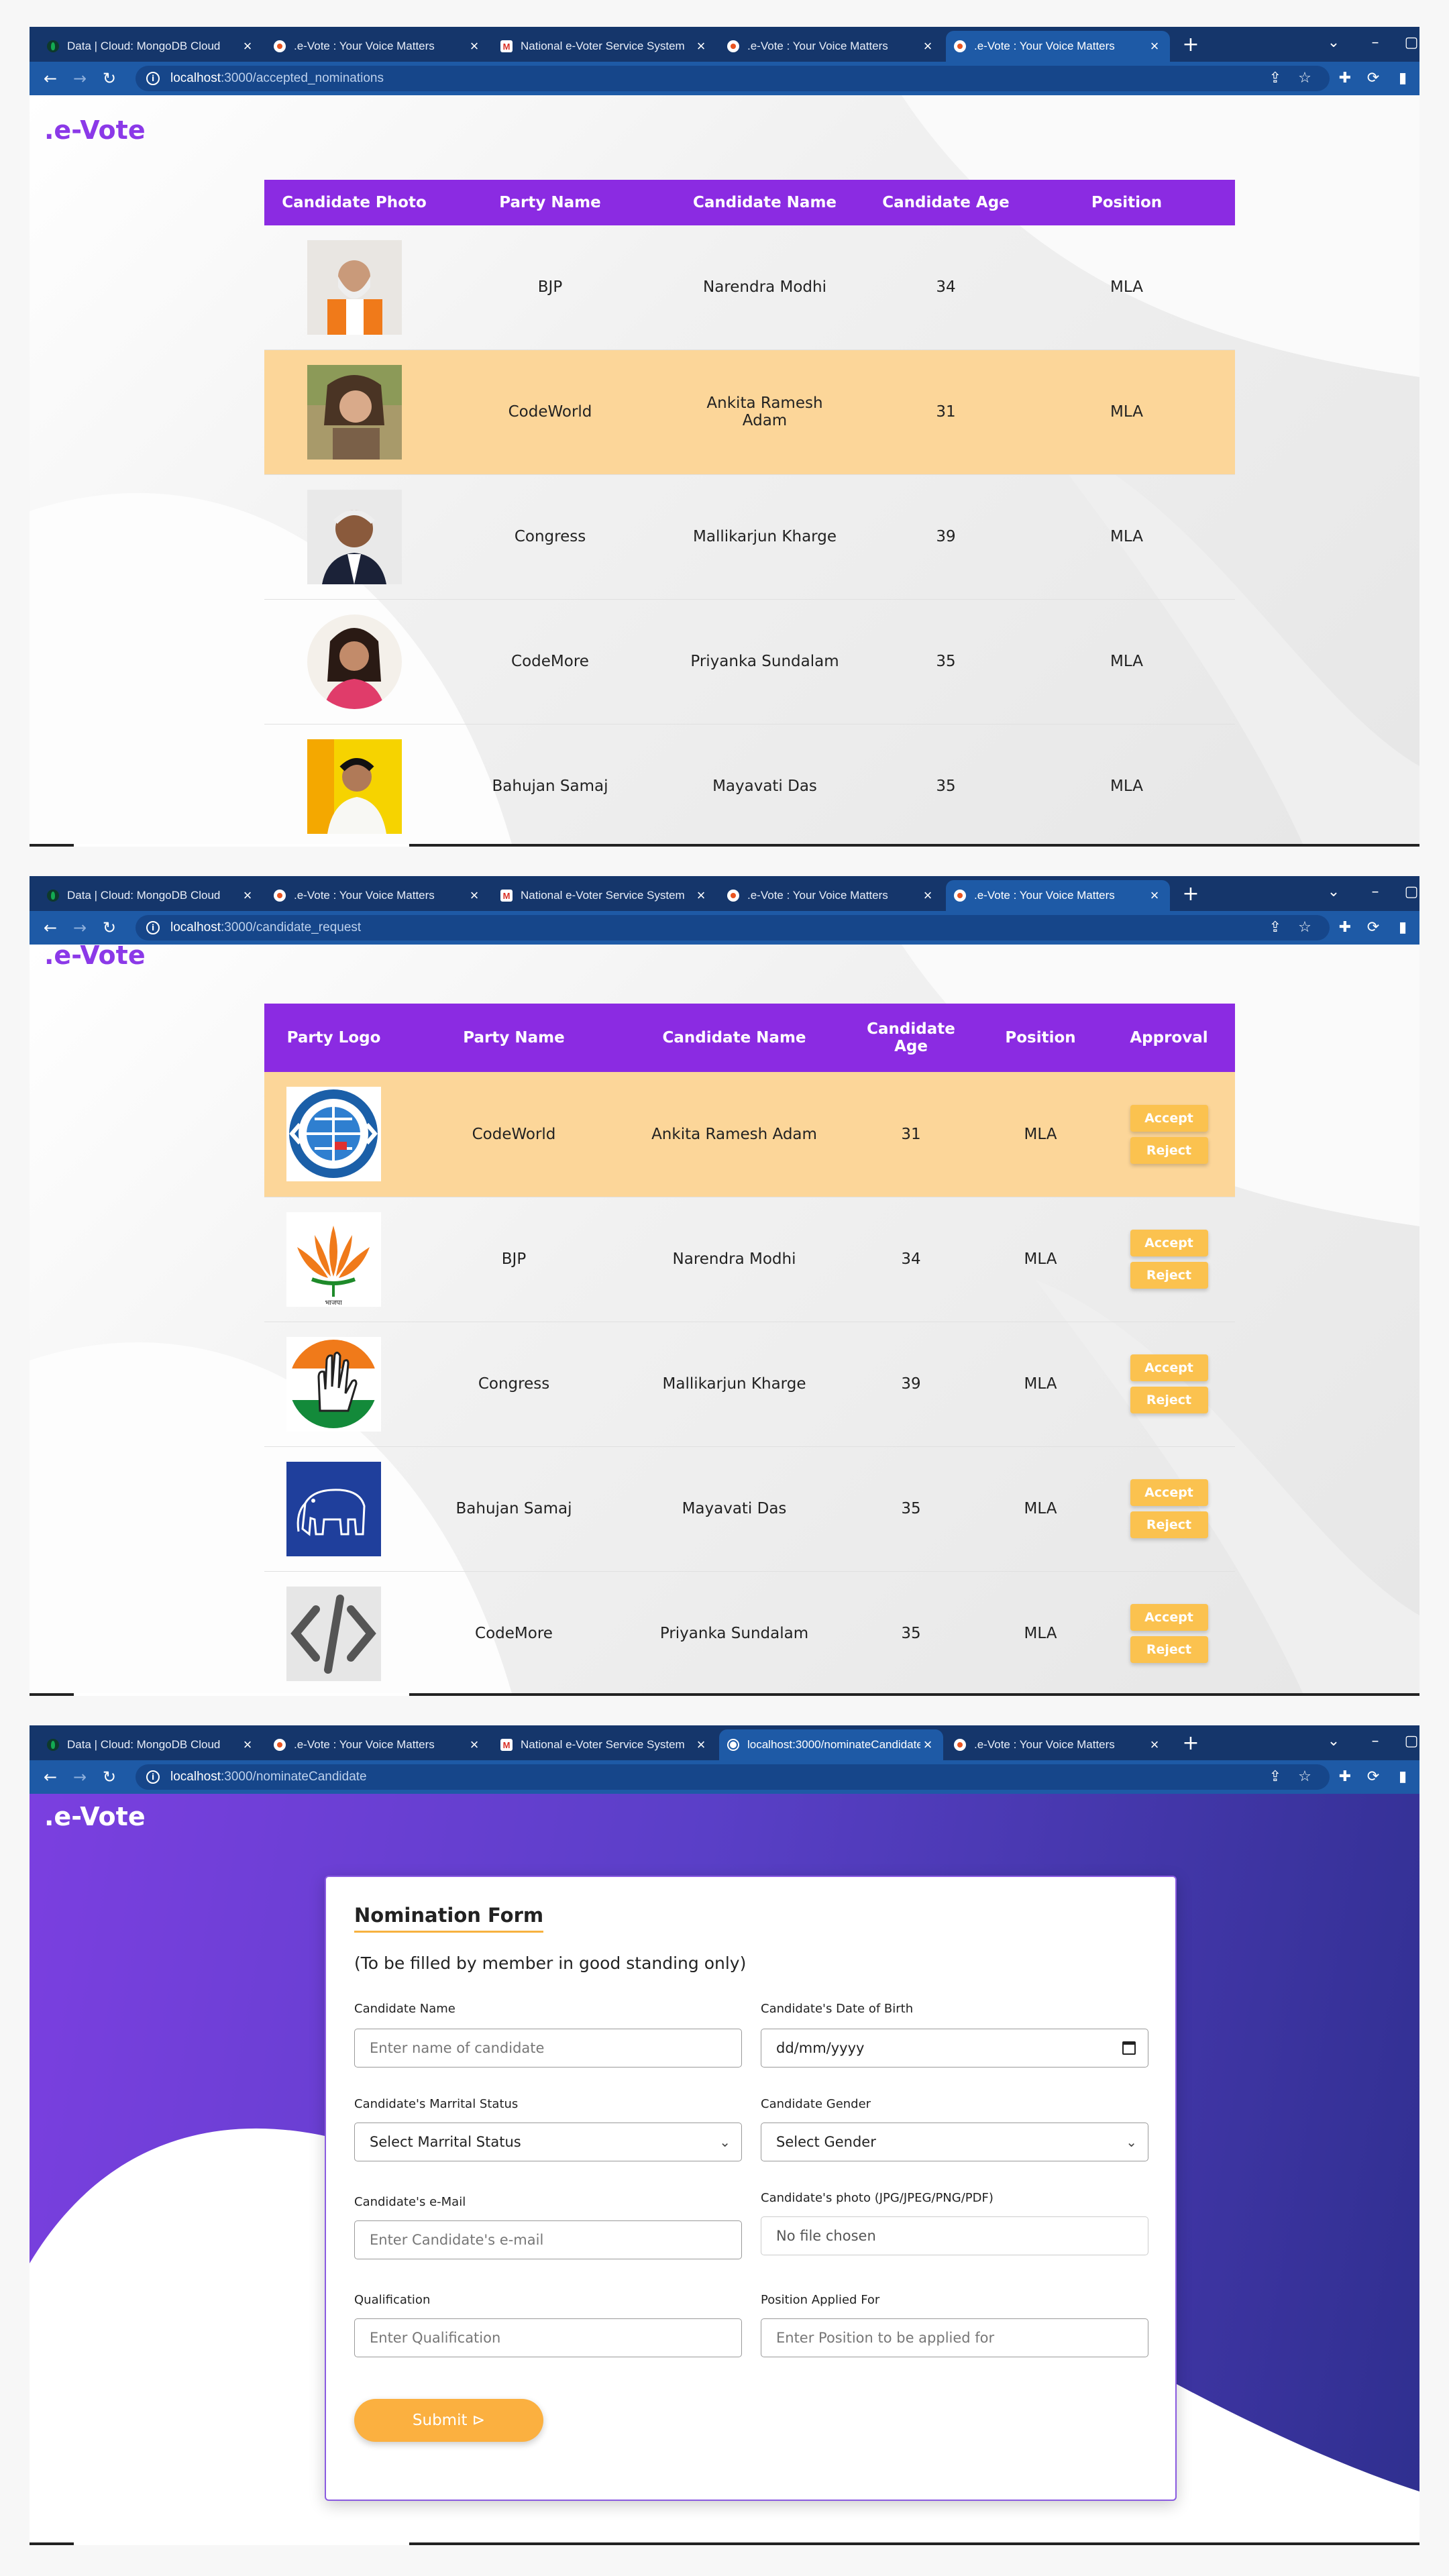 Image resolution: width=1449 pixels, height=2576 pixels. Describe the element at coordinates (548, 2142) in the screenshot. I see `marital-status-select: Select Marrital Status ⌄` at that location.